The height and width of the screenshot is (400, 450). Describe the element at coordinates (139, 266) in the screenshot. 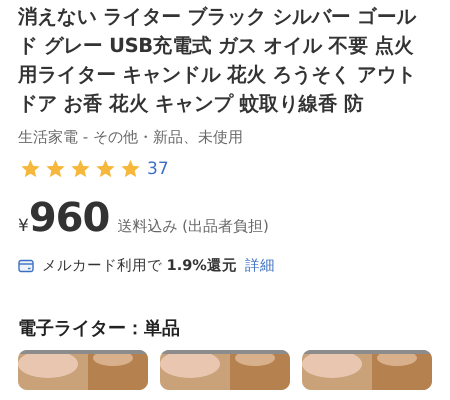

I see `card-offer-text: メルカード利用で 1.9%還元` at that location.